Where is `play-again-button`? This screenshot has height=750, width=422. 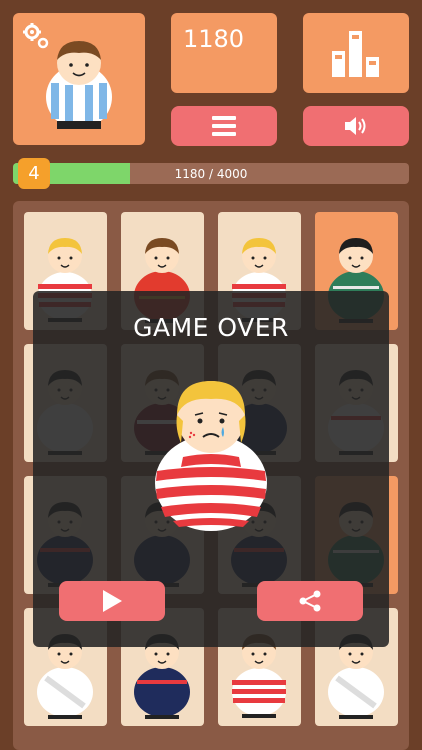
play-again-button is located at coordinates (112, 601).